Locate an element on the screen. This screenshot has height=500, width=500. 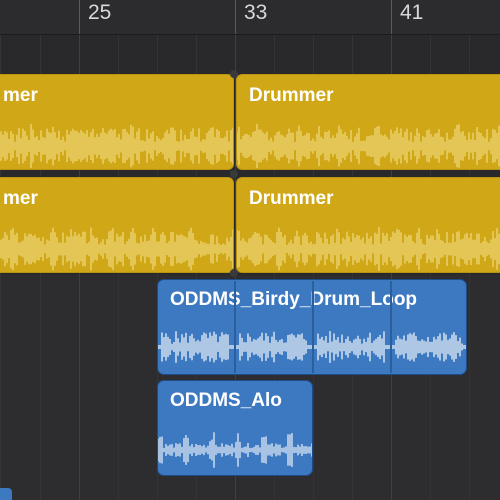
bar-marker-33: 33 is located at coordinates (251, 17).